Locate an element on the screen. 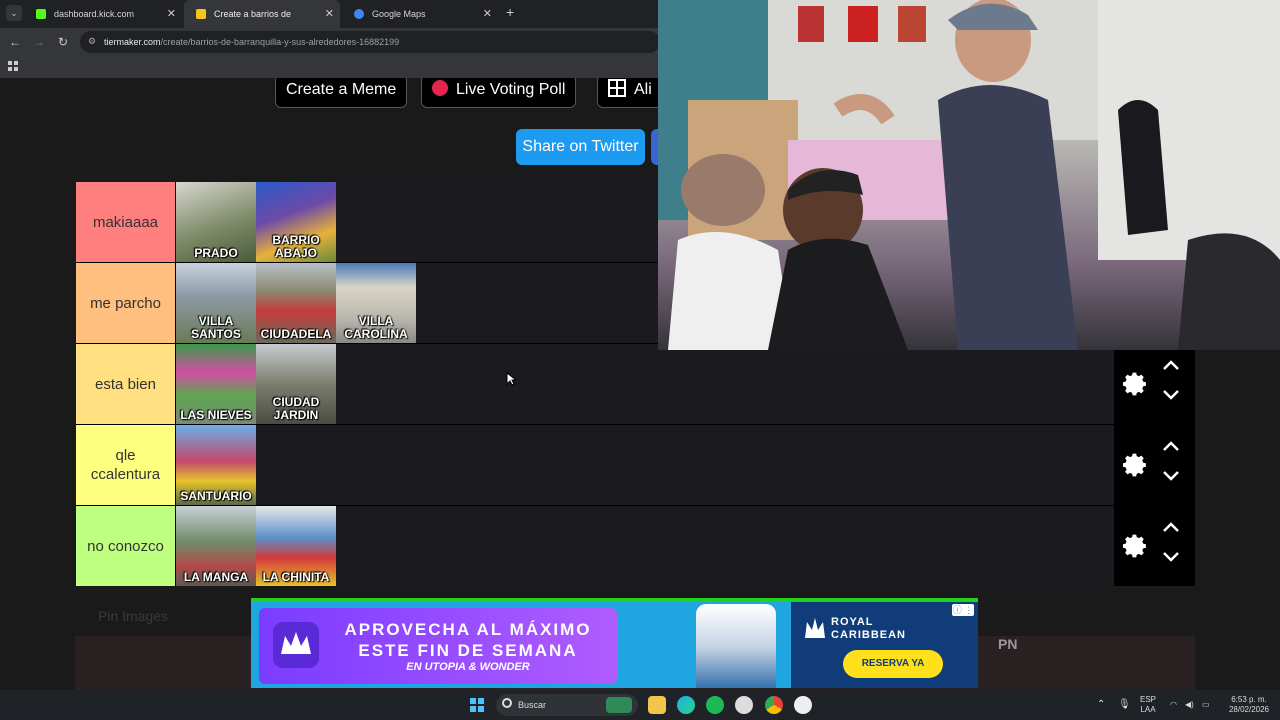  forward-icon: → is located at coordinates (39, 42).